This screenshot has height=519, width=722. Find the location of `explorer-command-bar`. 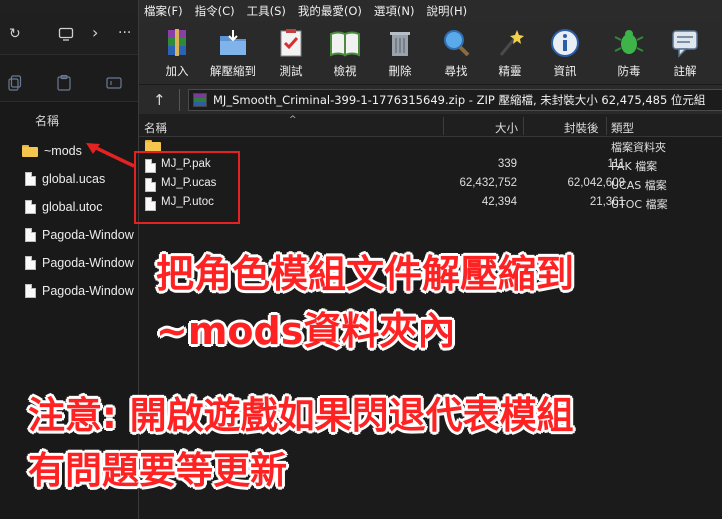

explorer-command-bar is located at coordinates (72, 78).